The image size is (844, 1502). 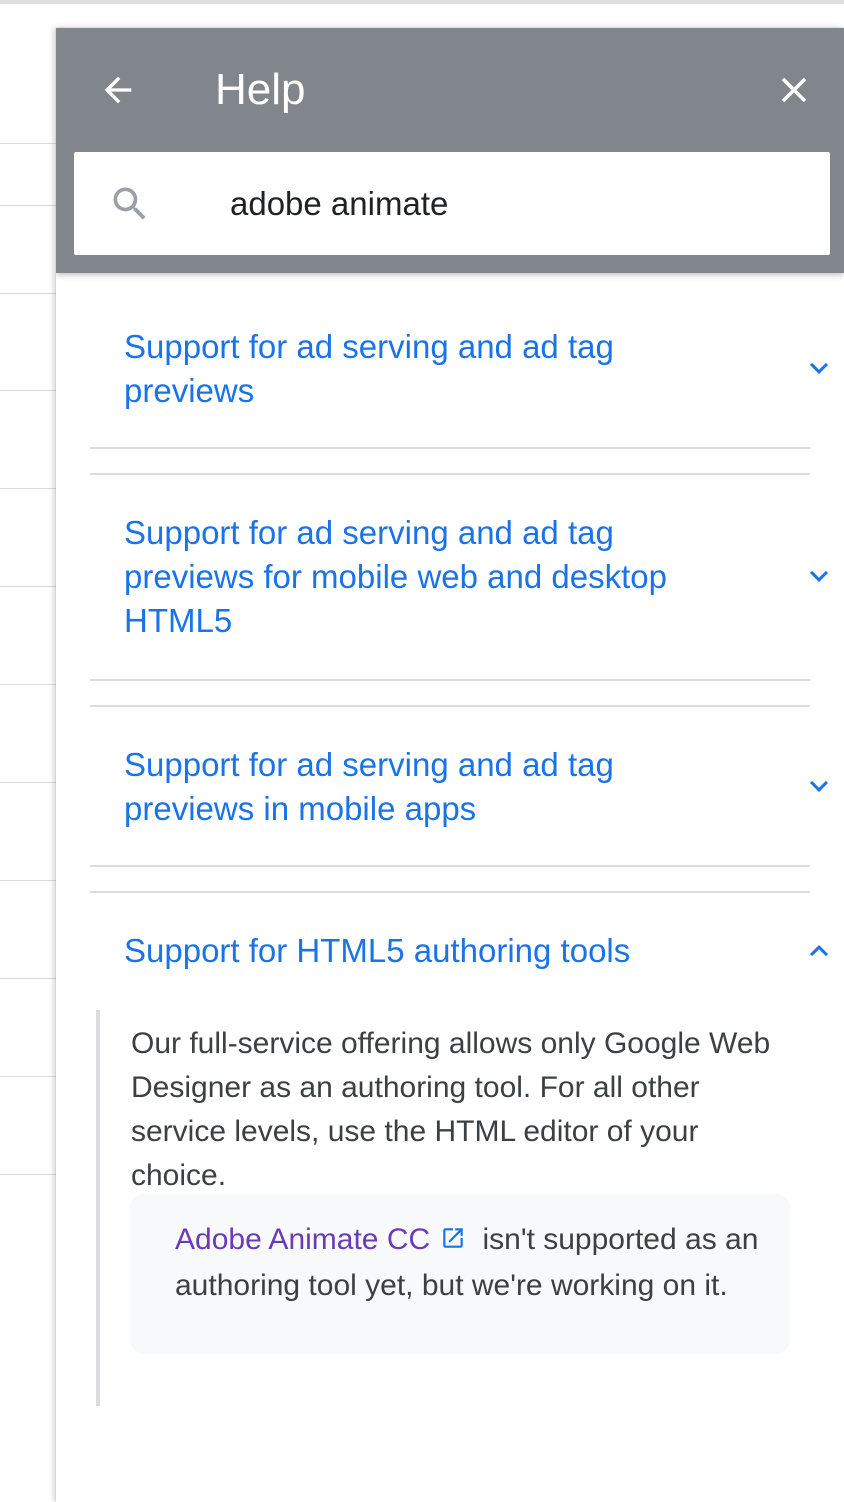 I want to click on adobe-animate-link: Adobe Animate CC, so click(x=302, y=1239).